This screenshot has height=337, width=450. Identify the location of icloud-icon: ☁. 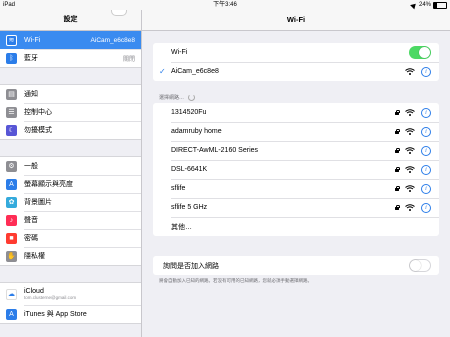
(11, 294).